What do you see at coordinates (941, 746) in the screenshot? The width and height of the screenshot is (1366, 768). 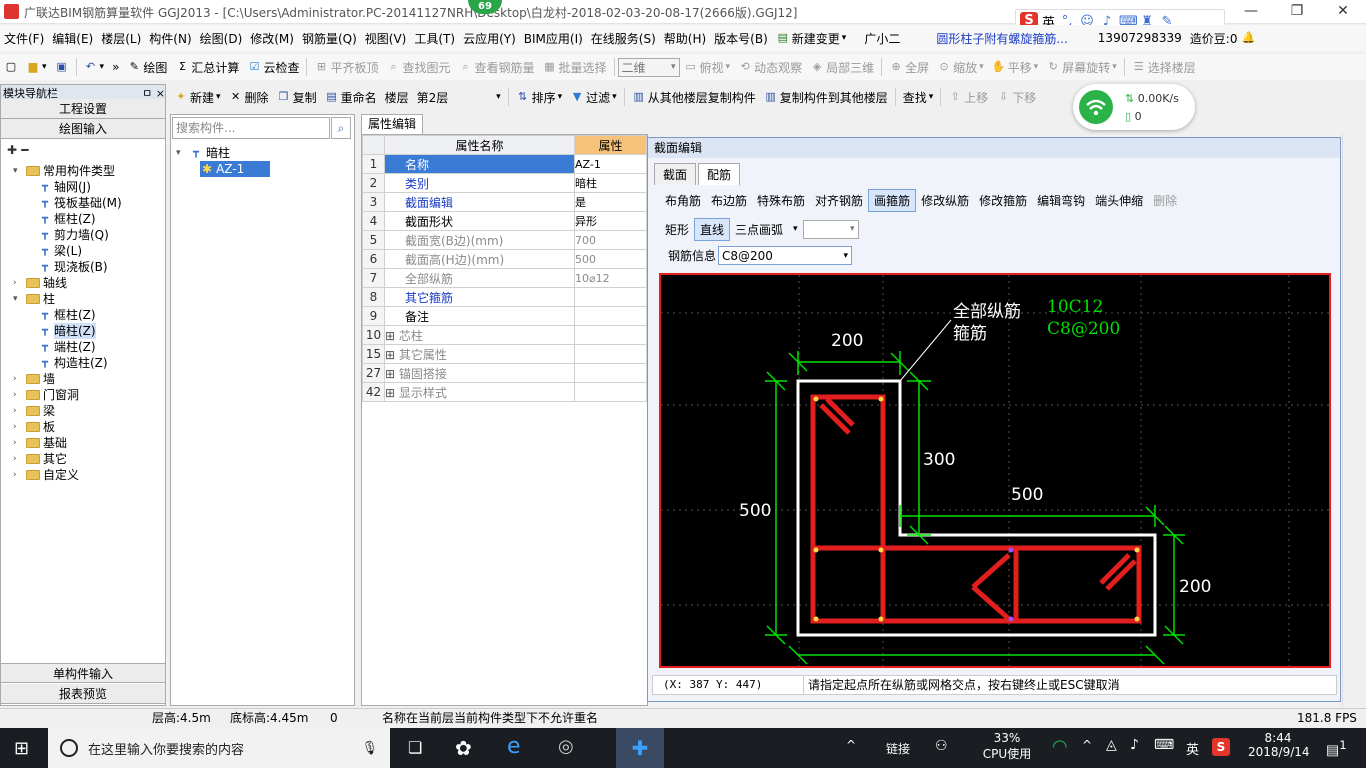 I see `people-icon: ⚇` at bounding box center [941, 746].